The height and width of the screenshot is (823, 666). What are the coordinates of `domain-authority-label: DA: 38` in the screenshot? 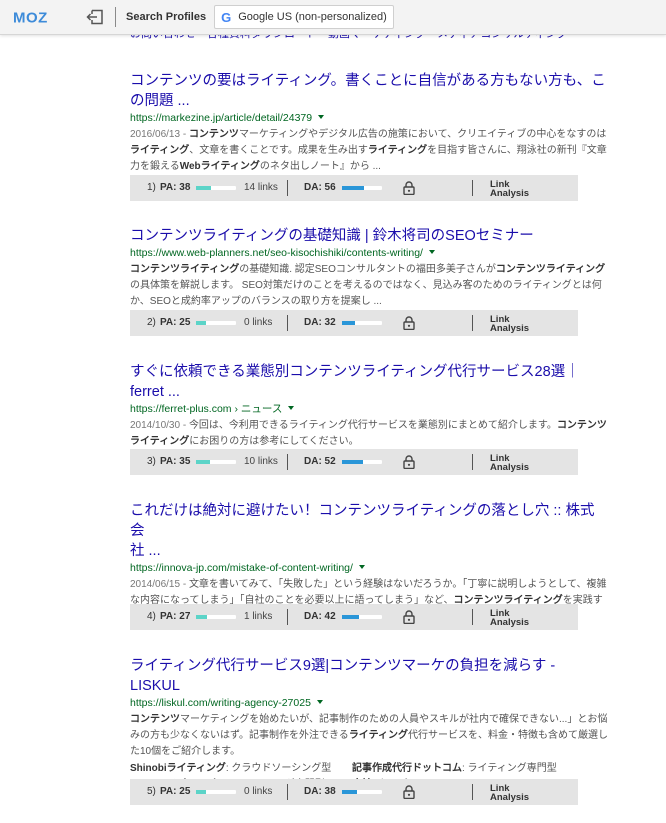 It's located at (320, 791).